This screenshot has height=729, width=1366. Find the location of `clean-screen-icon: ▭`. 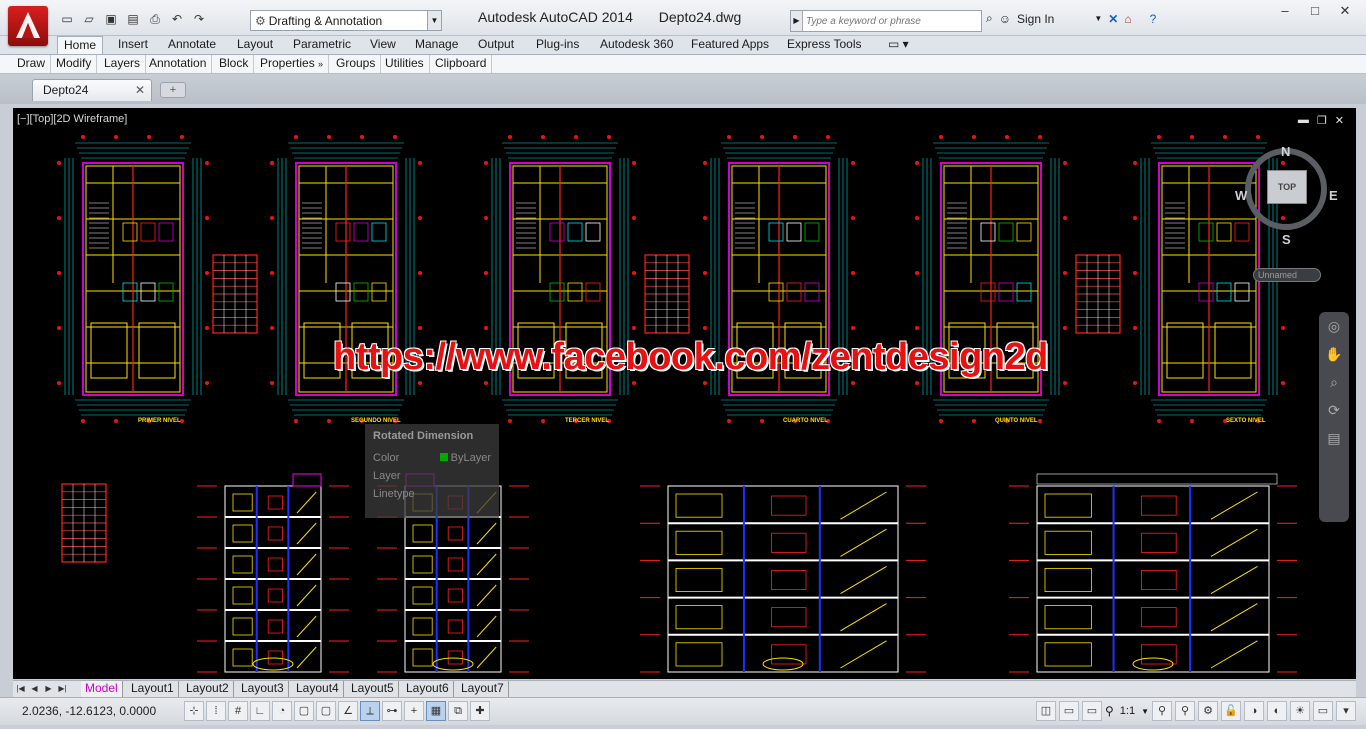

clean-screen-icon: ▭ is located at coordinates (1323, 711).